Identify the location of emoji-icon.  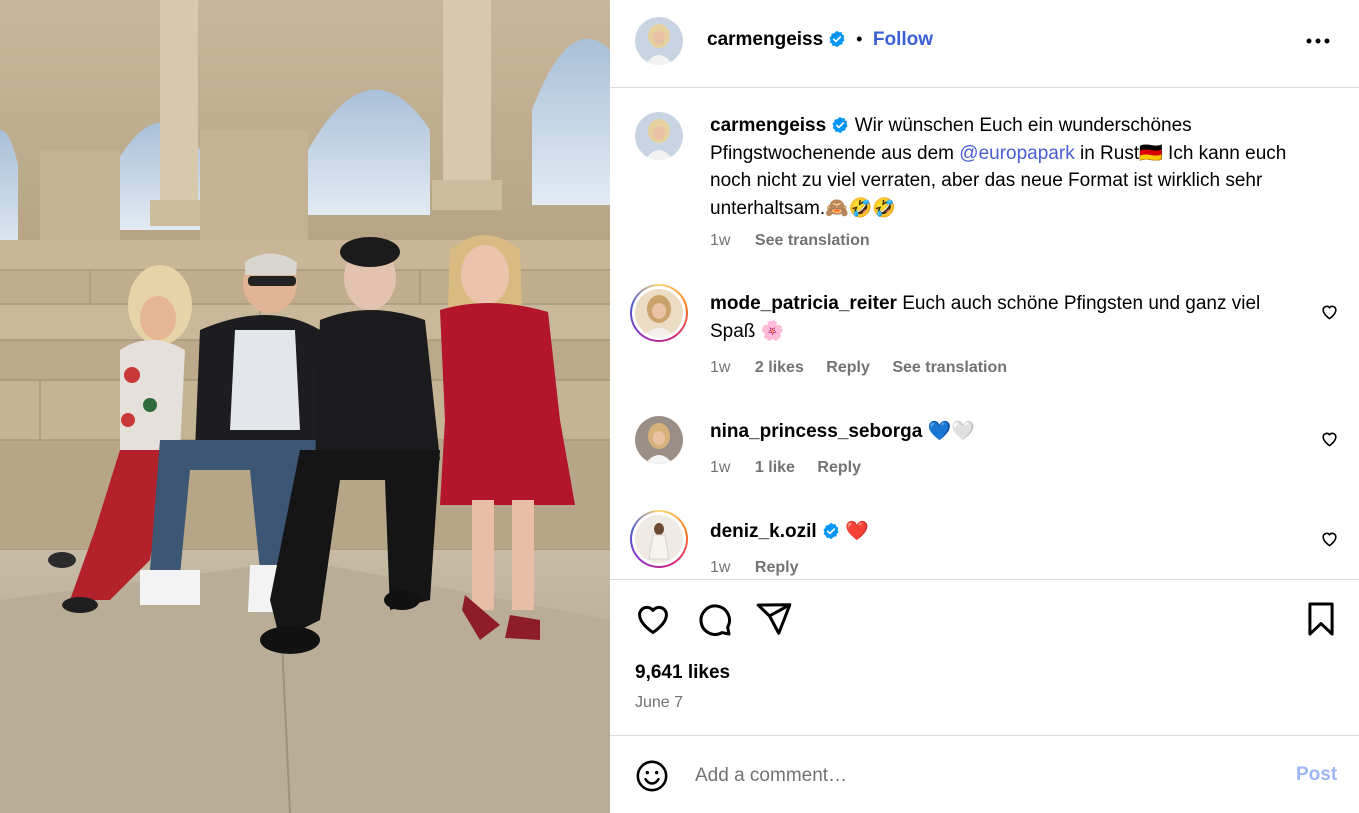
(652, 776).